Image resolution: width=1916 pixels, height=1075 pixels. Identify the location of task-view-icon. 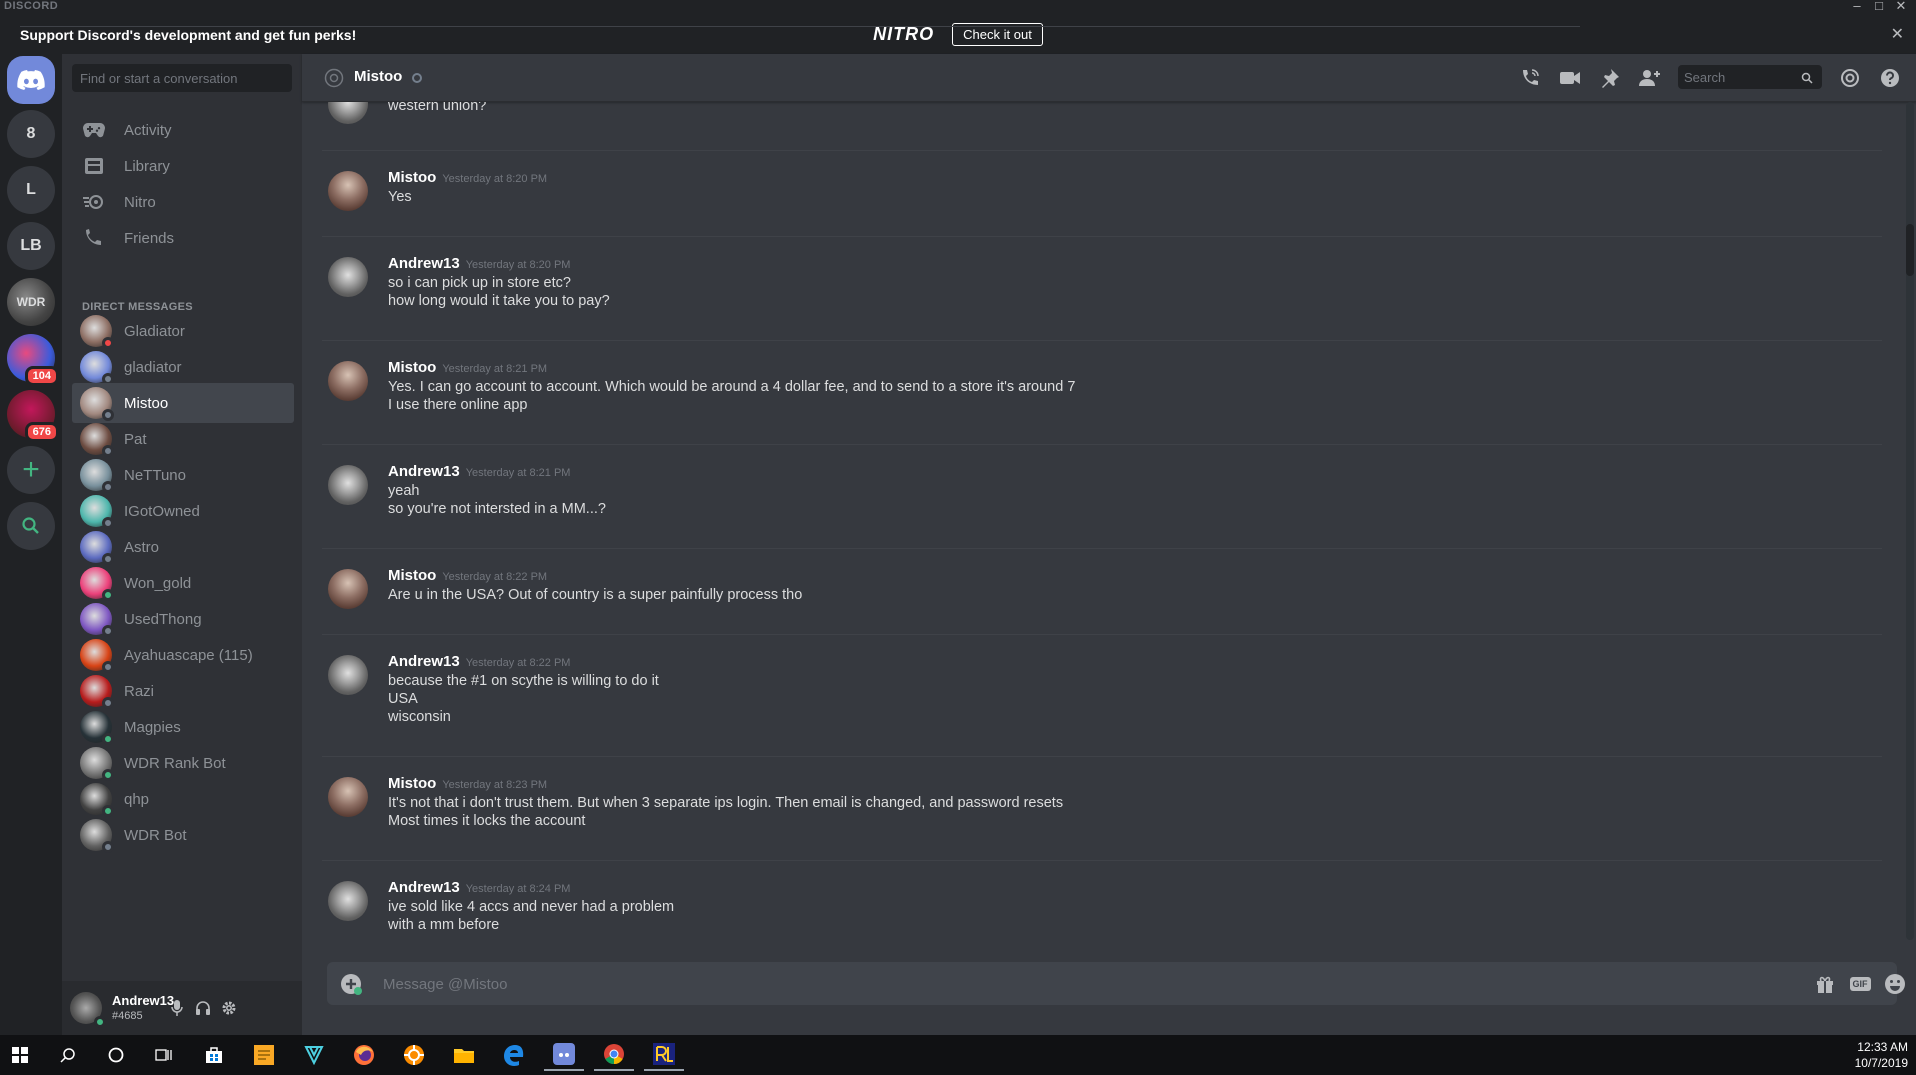
(164, 1055).